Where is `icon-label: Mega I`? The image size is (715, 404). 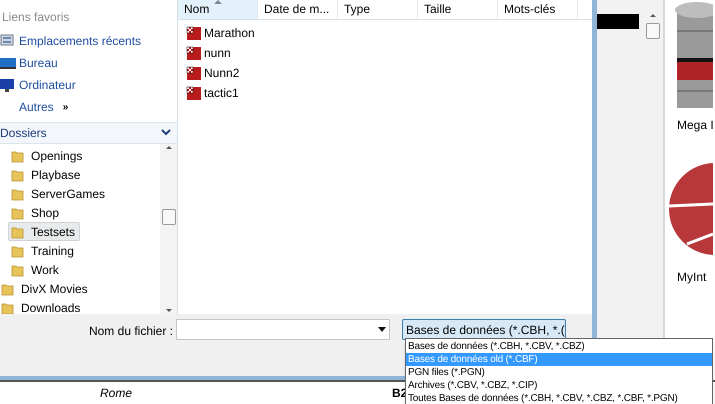 icon-label: Mega I is located at coordinates (695, 125).